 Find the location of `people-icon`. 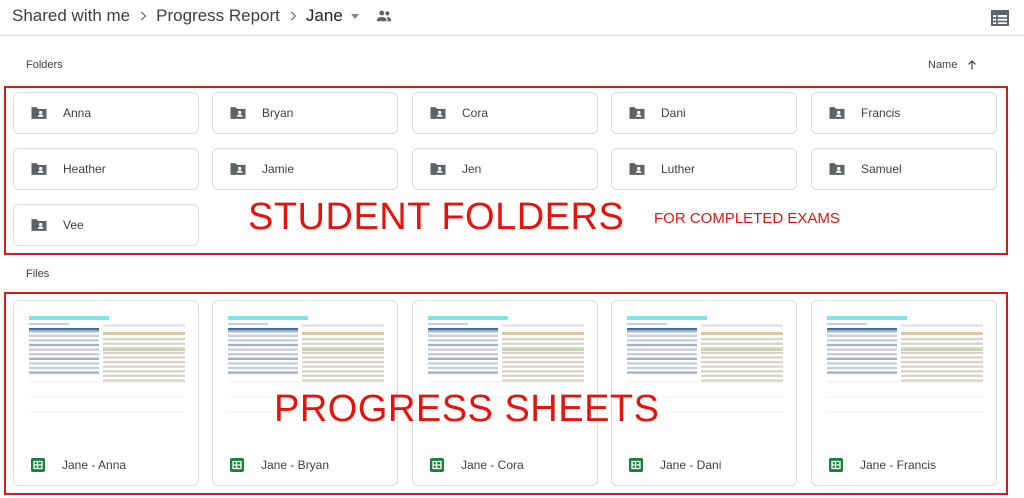

people-icon is located at coordinates (384, 16).